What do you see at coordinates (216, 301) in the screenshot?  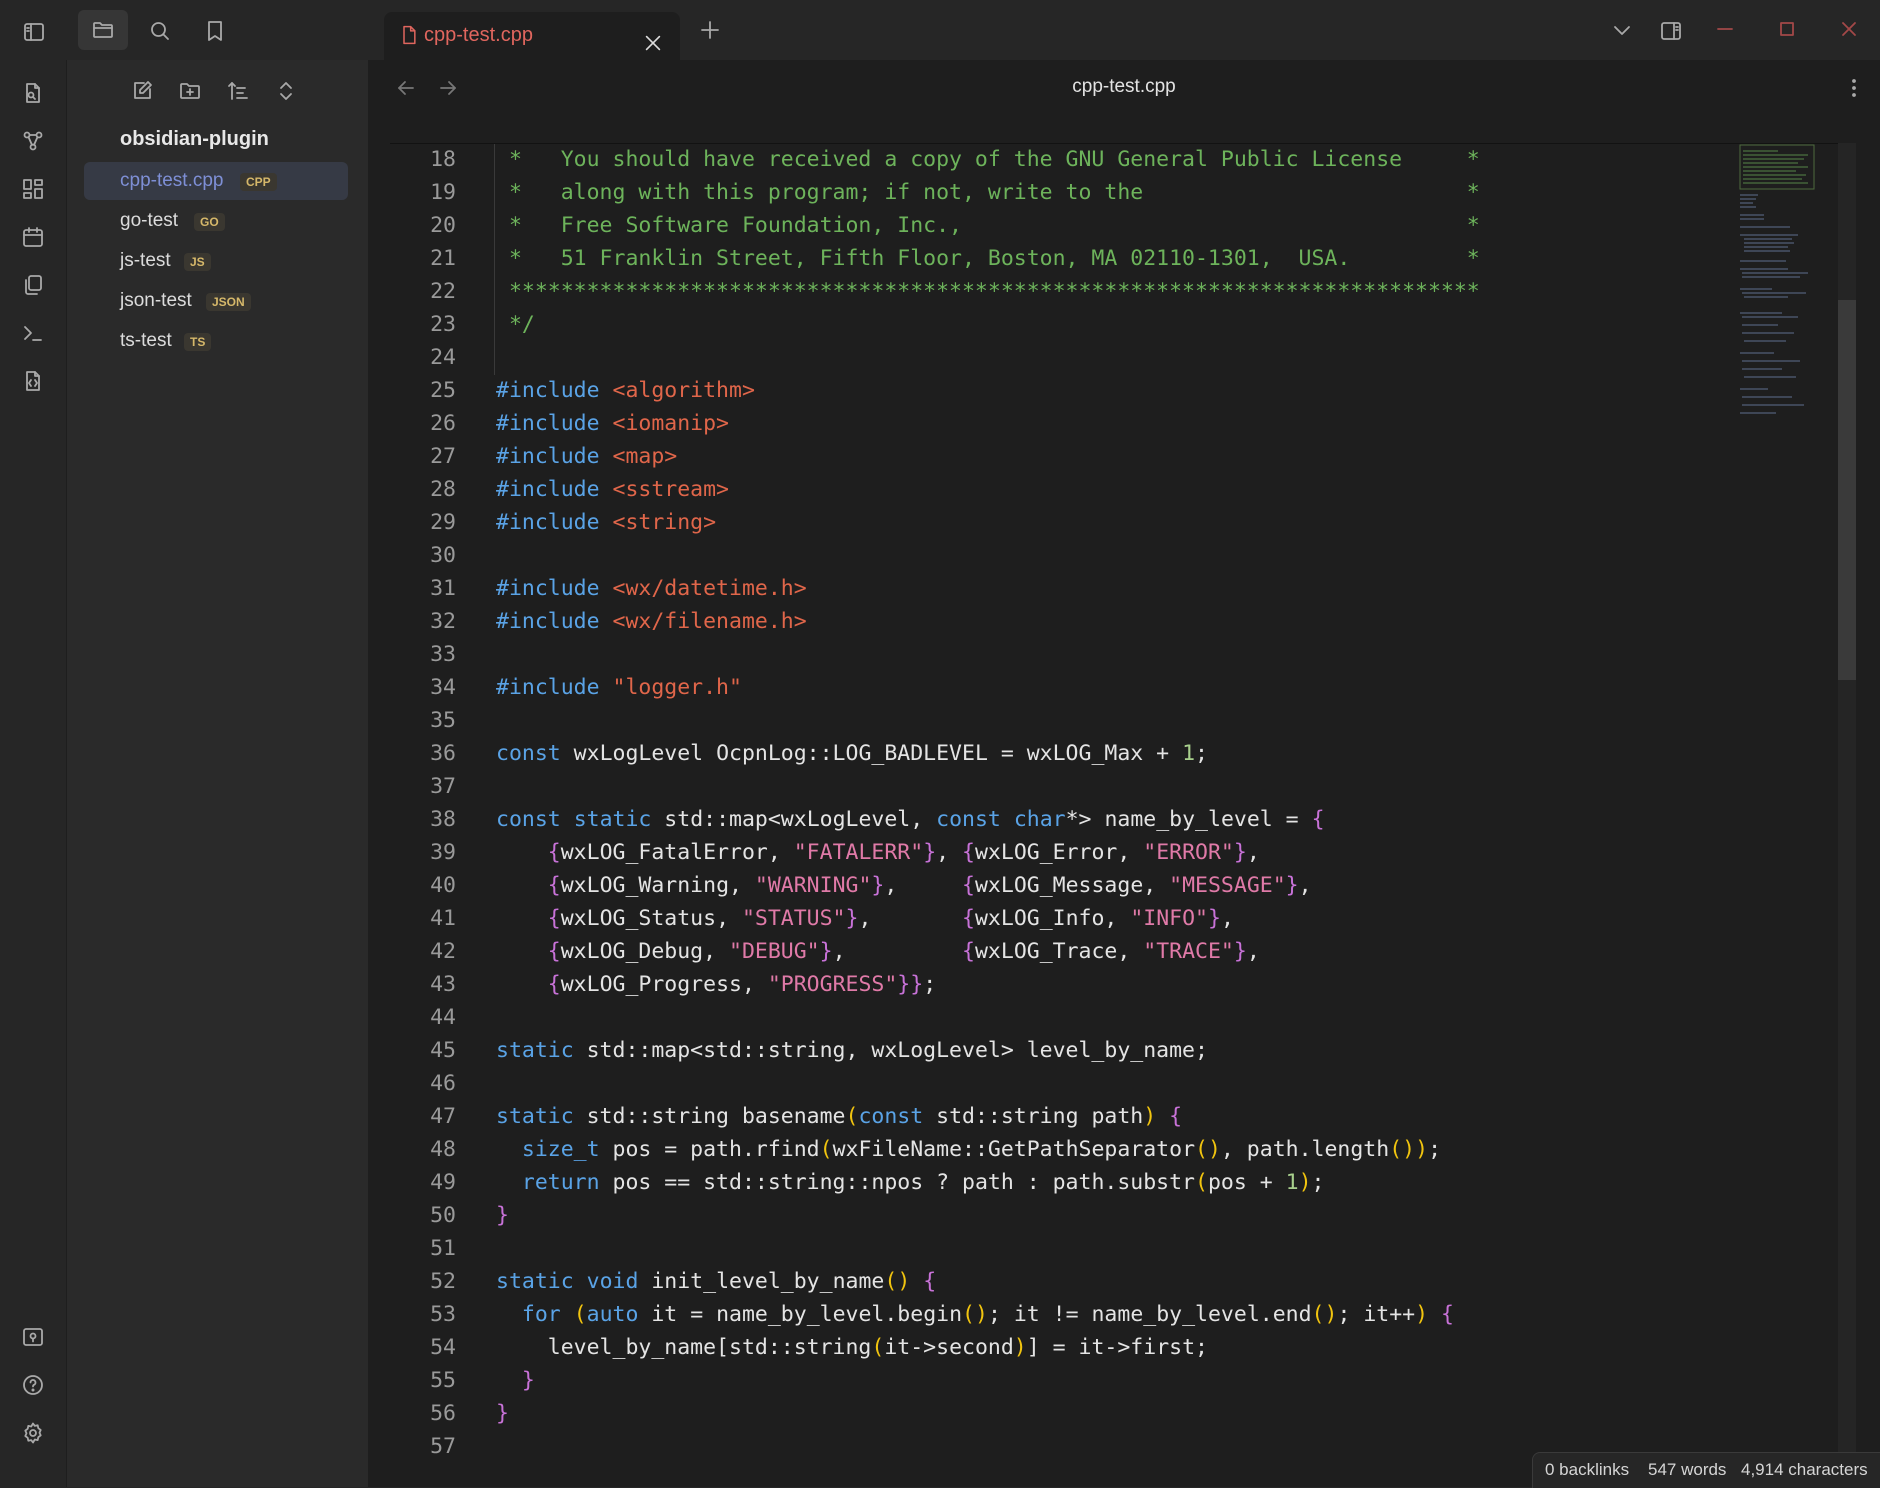 I see `file-item-json-test: json-test JSON` at bounding box center [216, 301].